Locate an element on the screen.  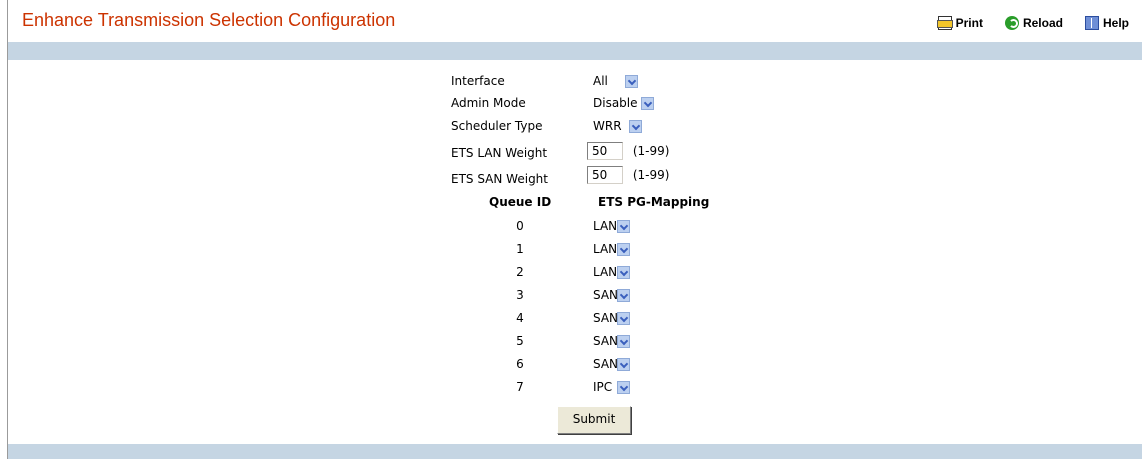
submit-button: Submit is located at coordinates (594, 420).